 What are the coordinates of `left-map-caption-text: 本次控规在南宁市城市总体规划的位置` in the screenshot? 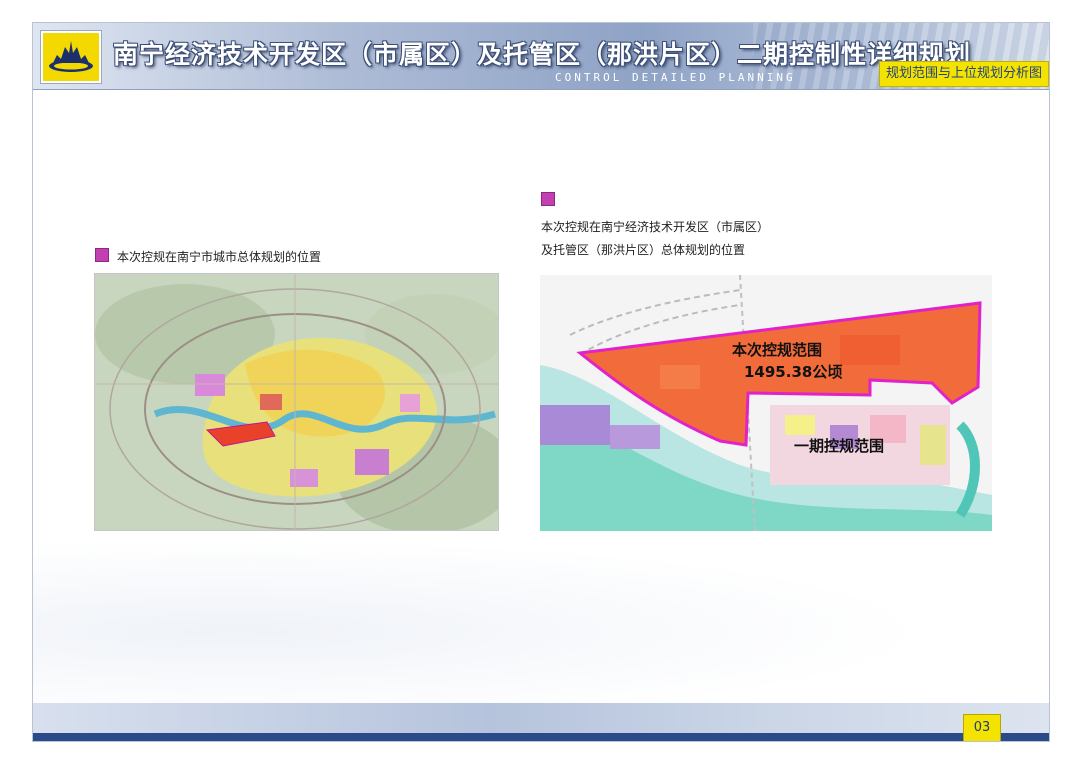 It's located at (219, 257).